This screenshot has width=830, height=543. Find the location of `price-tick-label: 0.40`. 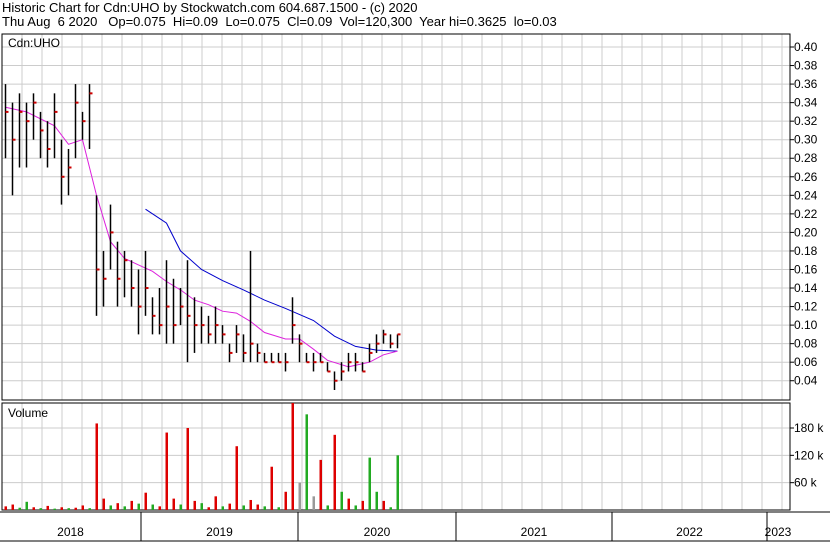

price-tick-label: 0.40 is located at coordinates (806, 47).